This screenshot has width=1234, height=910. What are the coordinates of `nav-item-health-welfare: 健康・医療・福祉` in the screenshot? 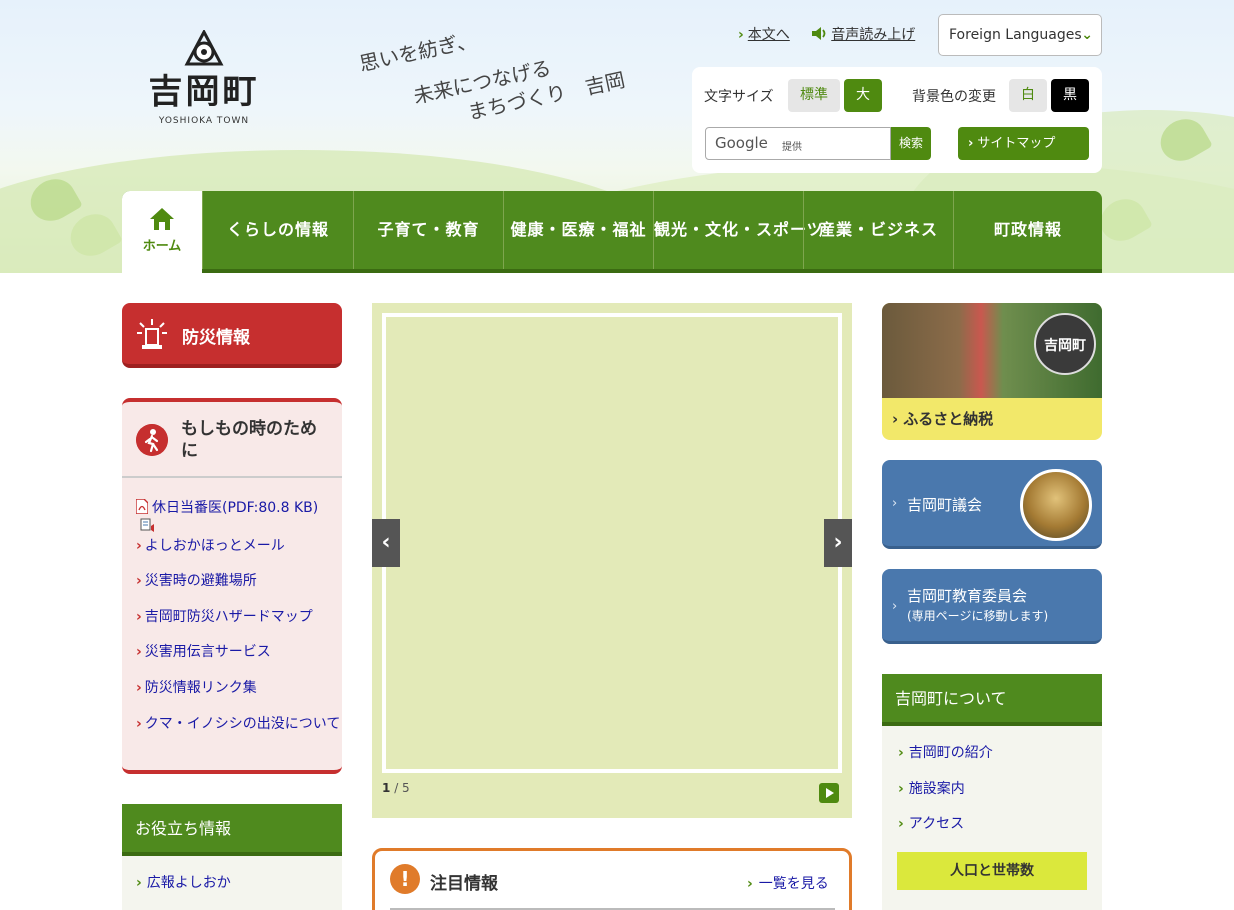 It's located at (578, 230).